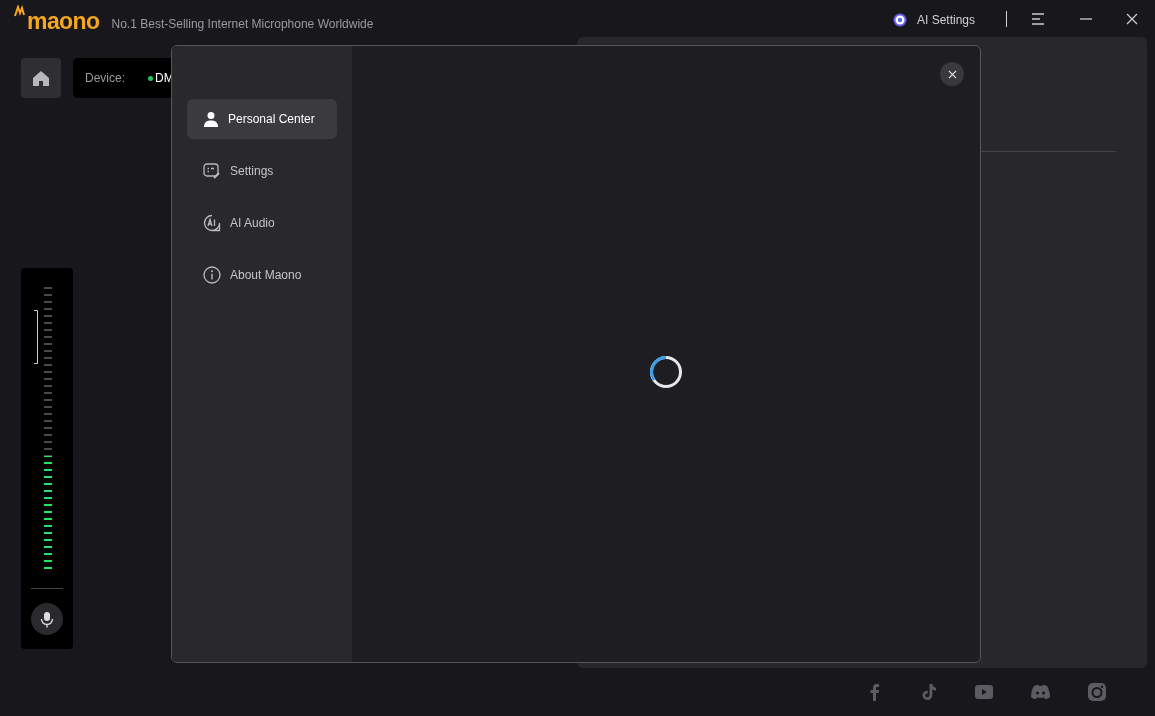 The height and width of the screenshot is (716, 1155). What do you see at coordinates (1097, 692) in the screenshot?
I see `camera-icon` at bounding box center [1097, 692].